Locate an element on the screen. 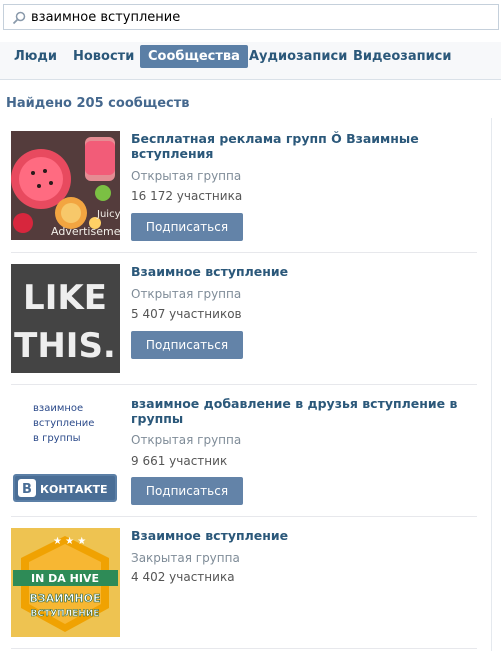 Image resolution: width=501 pixels, height=651 pixels. juicy-advertisement-image: Juicy Advertisement is located at coordinates (65, 185).